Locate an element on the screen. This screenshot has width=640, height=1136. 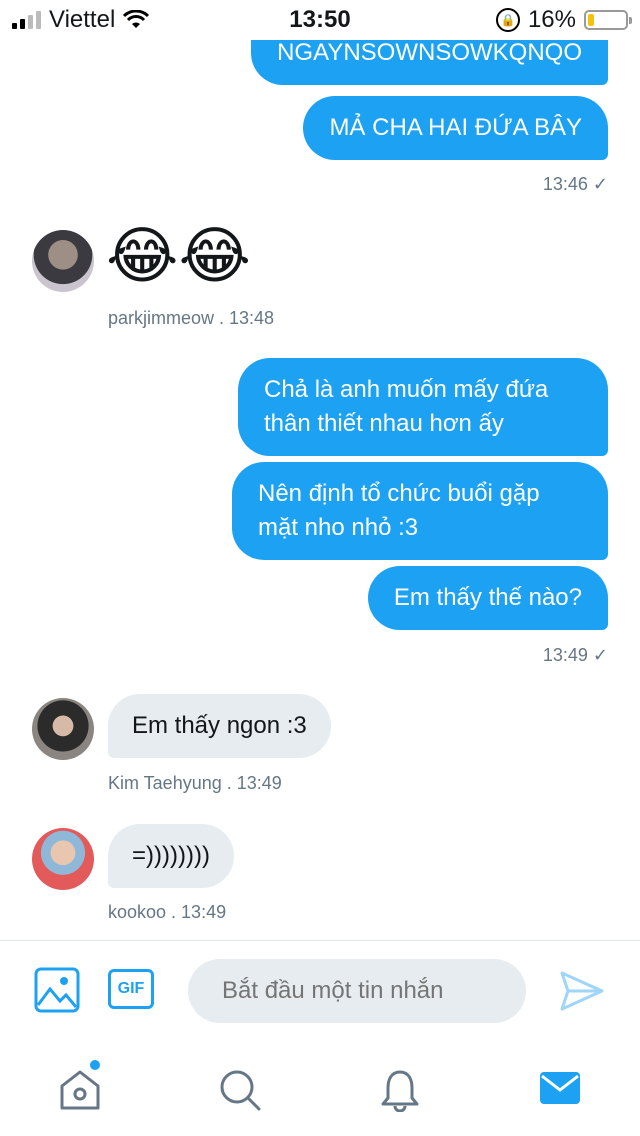
outgoing-message-4: Nên định tổ chức buổi gặp mặt nho nhỏ :3 is located at coordinates (420, 511).